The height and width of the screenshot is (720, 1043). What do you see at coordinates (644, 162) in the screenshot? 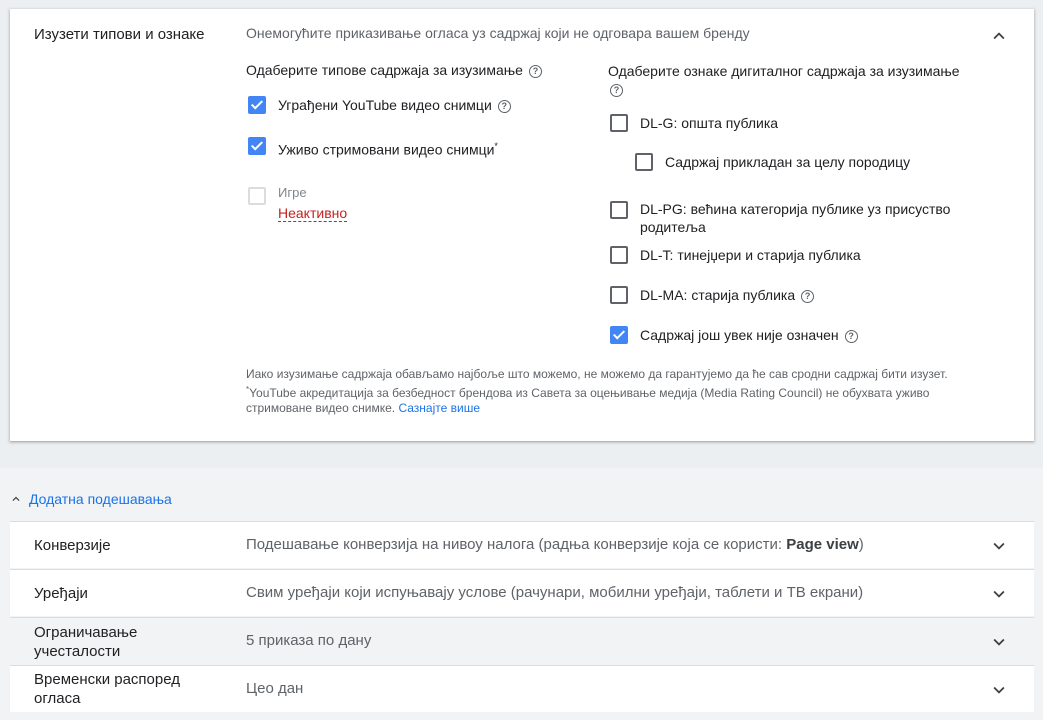
I see `checkbox-family` at bounding box center [644, 162].